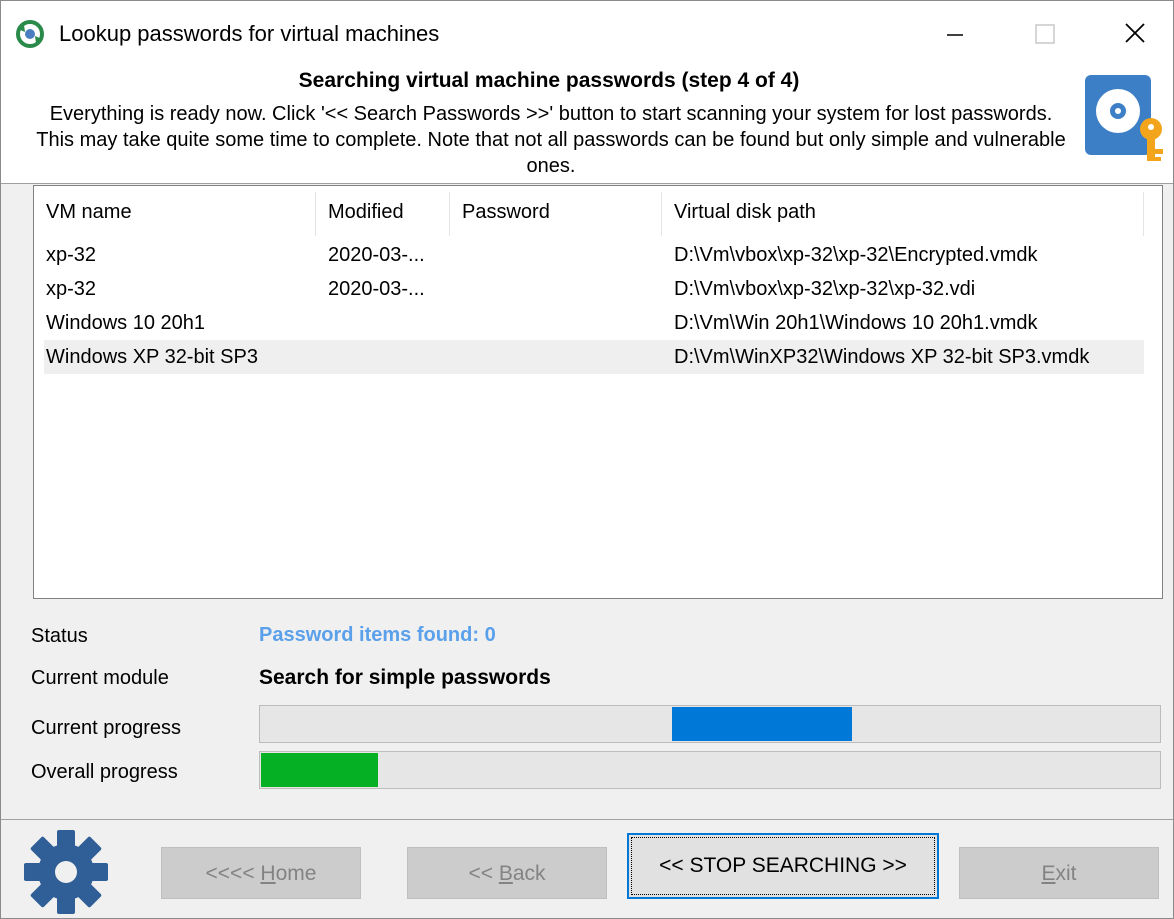 Image resolution: width=1174 pixels, height=919 pixels. I want to click on disk-key-icon, so click(1124, 118).